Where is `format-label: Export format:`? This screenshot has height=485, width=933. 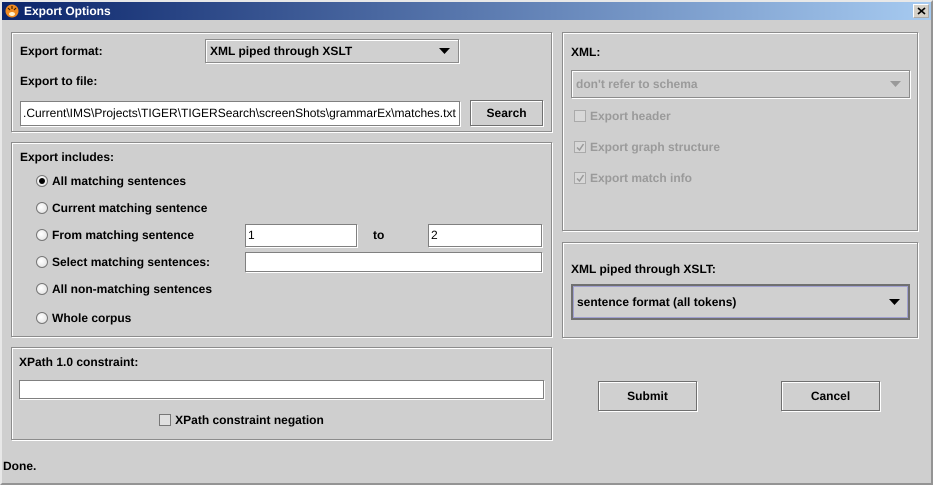 format-label: Export format: is located at coordinates (62, 51).